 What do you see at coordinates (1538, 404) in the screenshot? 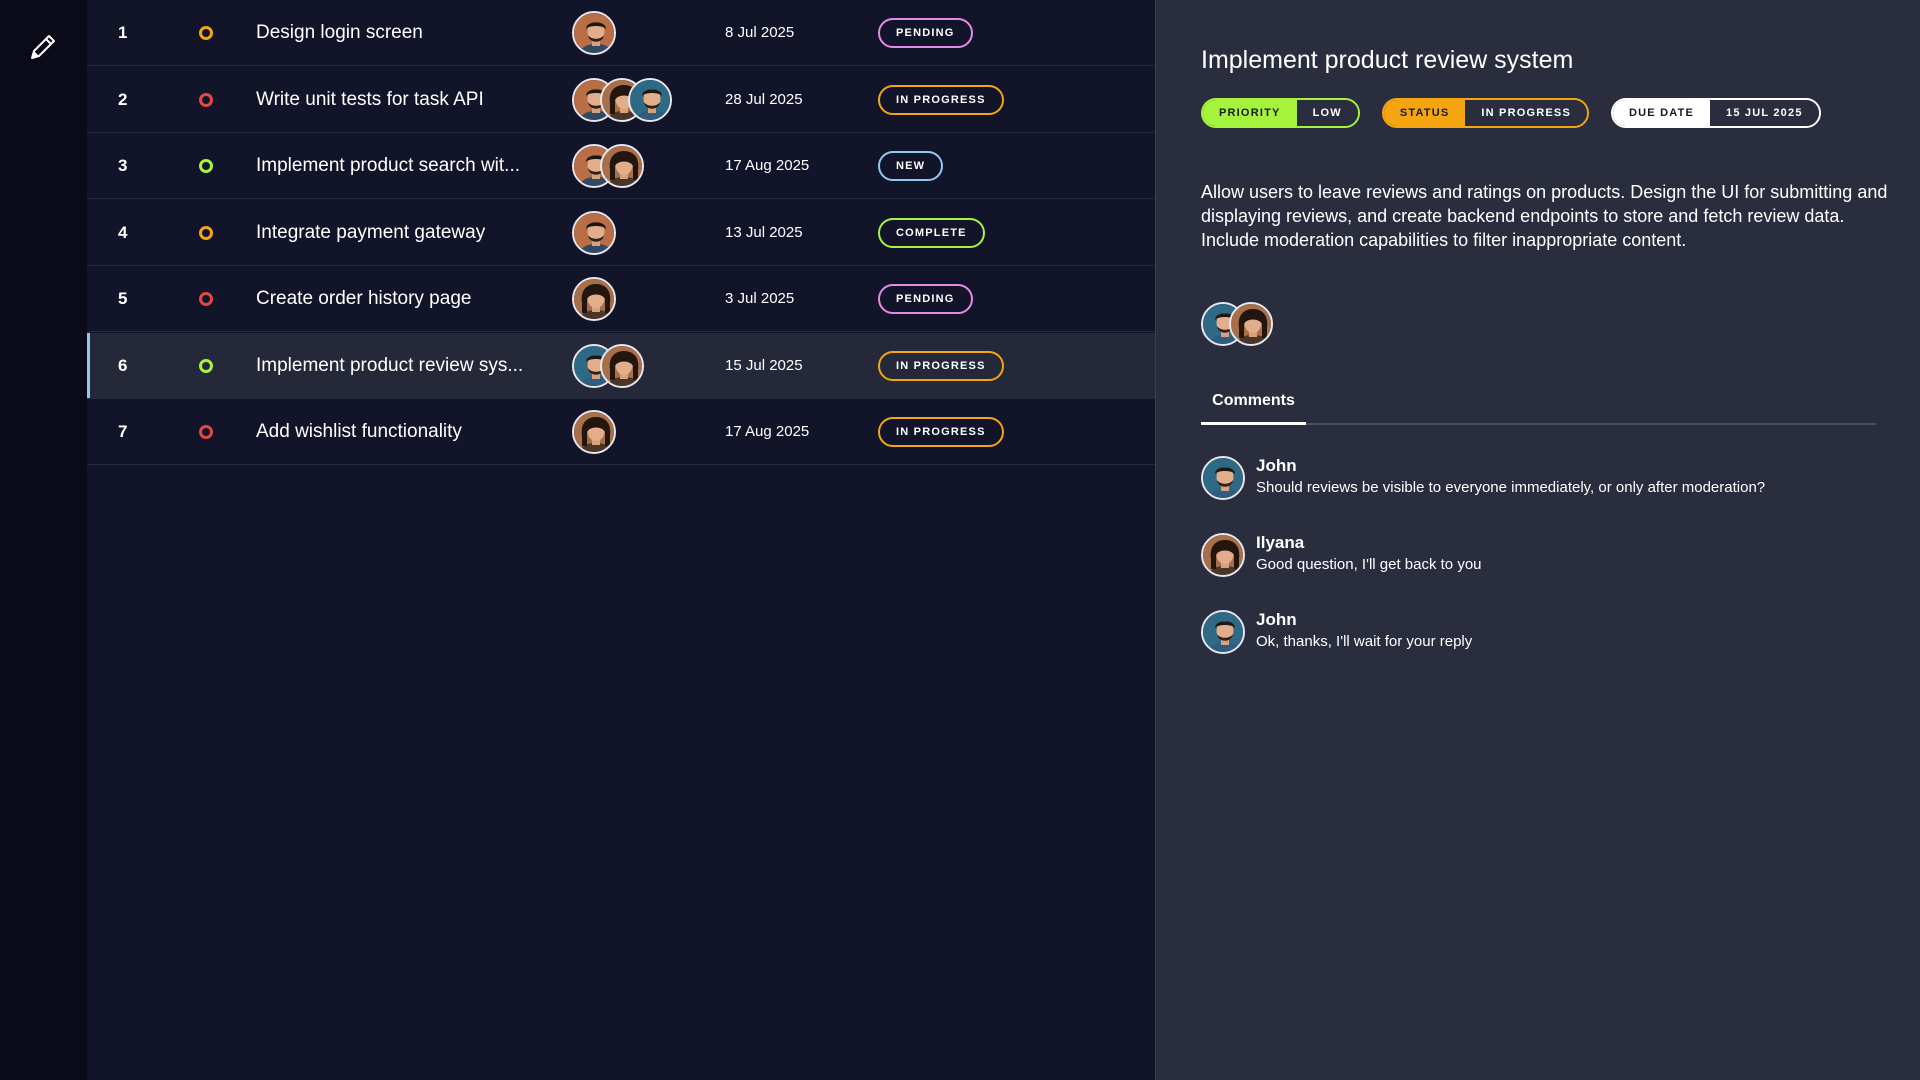
I see `detail-tabs: Comments` at bounding box center [1538, 404].